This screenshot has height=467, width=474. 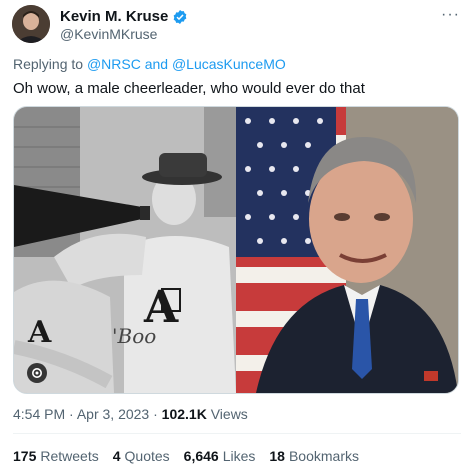 I want to click on reply-prefix: Replying to, so click(x=48, y=64).